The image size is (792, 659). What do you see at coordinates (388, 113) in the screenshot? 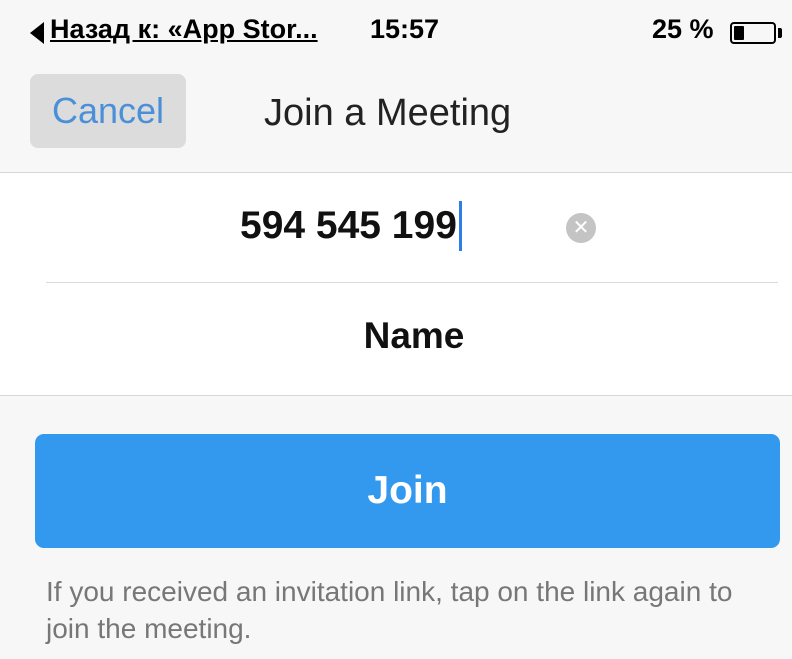
I see `page-title: Join a Meeting` at bounding box center [388, 113].